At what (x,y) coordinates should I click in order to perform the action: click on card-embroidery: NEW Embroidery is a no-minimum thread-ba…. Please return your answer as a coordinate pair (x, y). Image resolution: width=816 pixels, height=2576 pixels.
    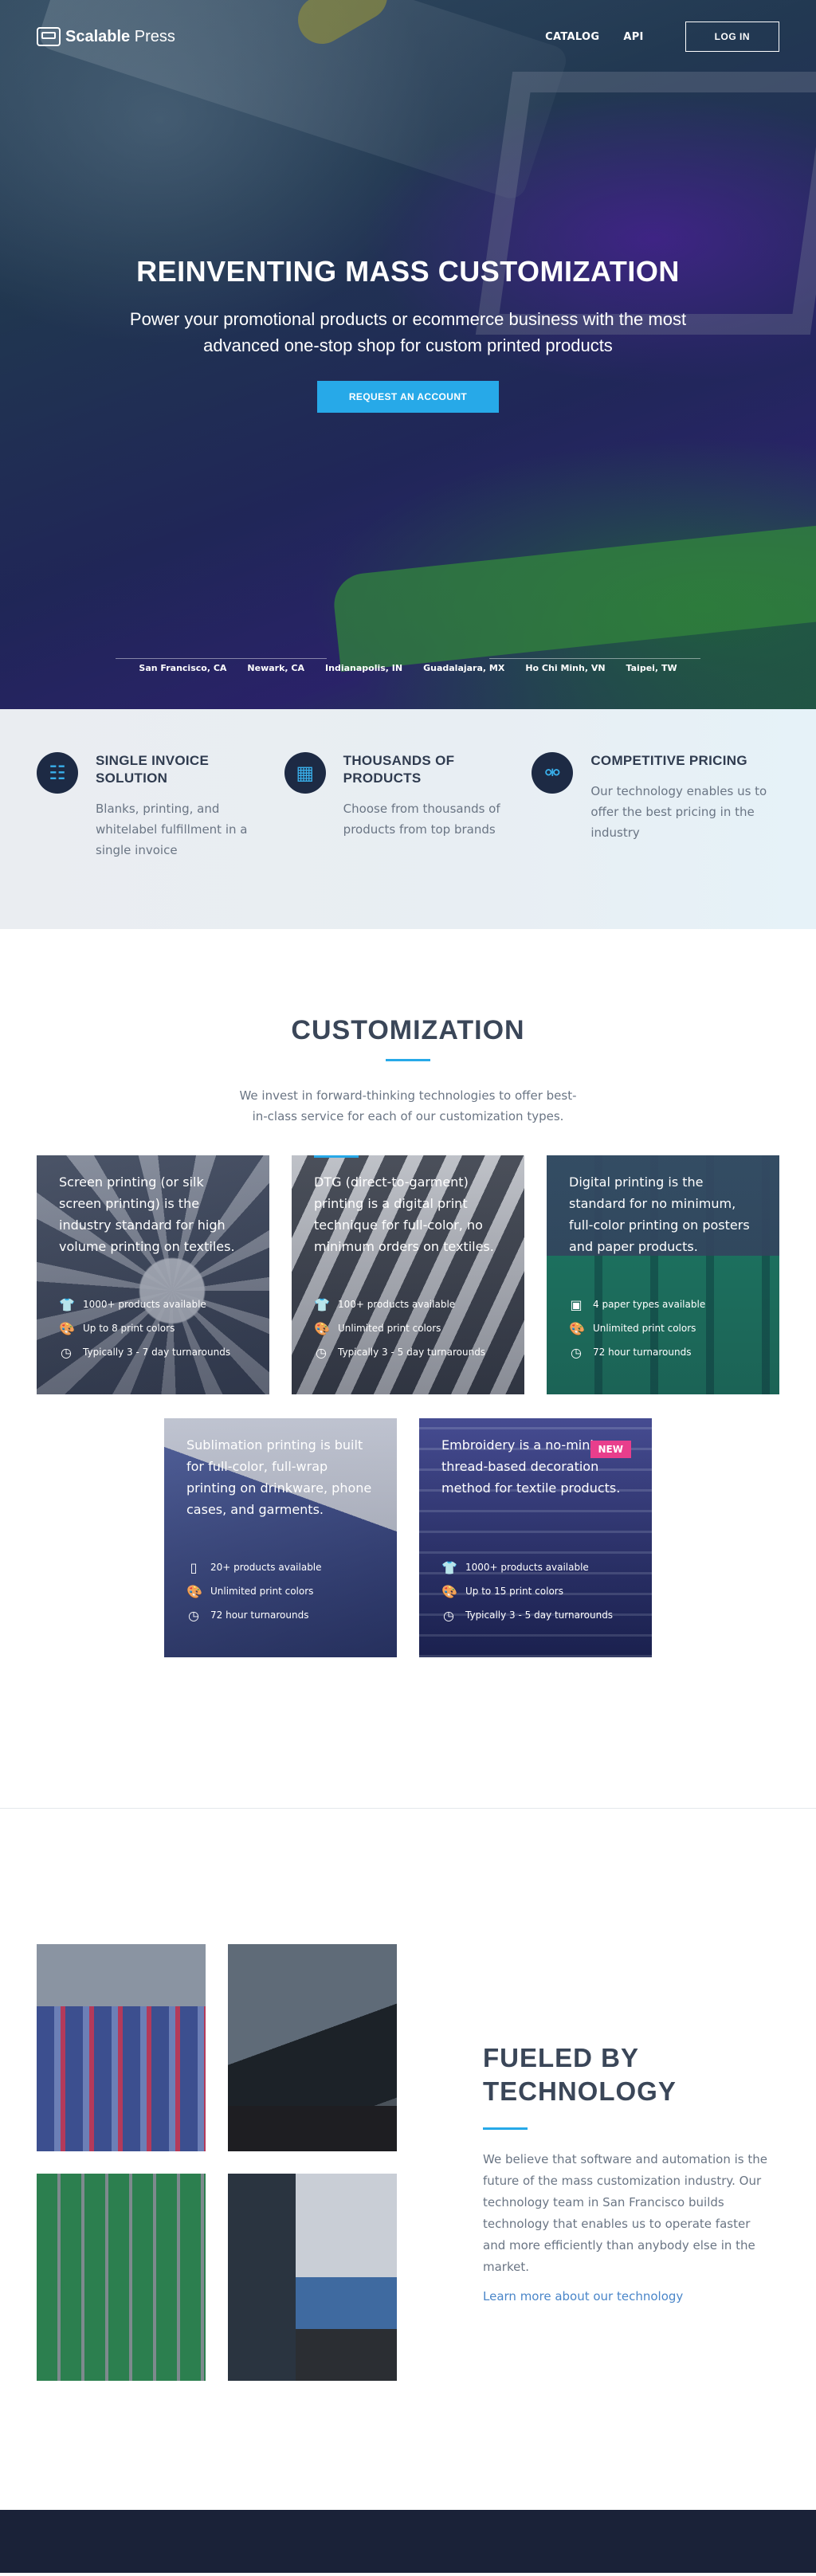
    Looking at the image, I should click on (535, 1537).